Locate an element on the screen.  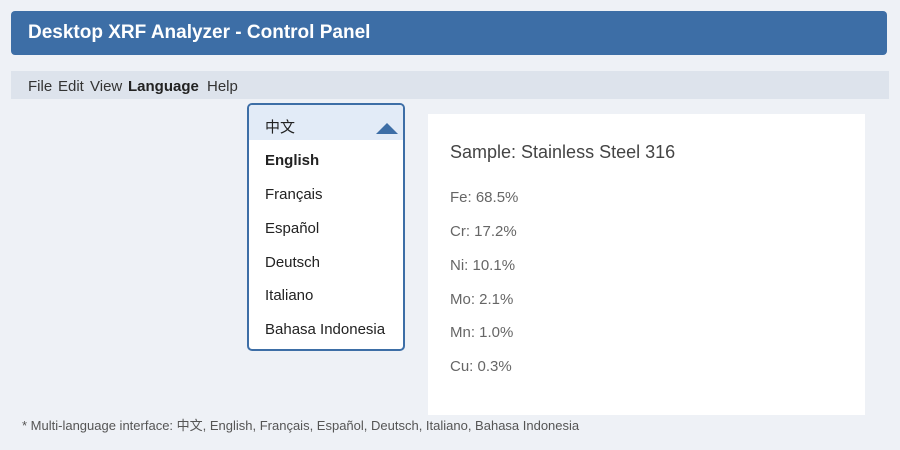
element-value-fe: Fe: 68.5% is located at coordinates (484, 197).